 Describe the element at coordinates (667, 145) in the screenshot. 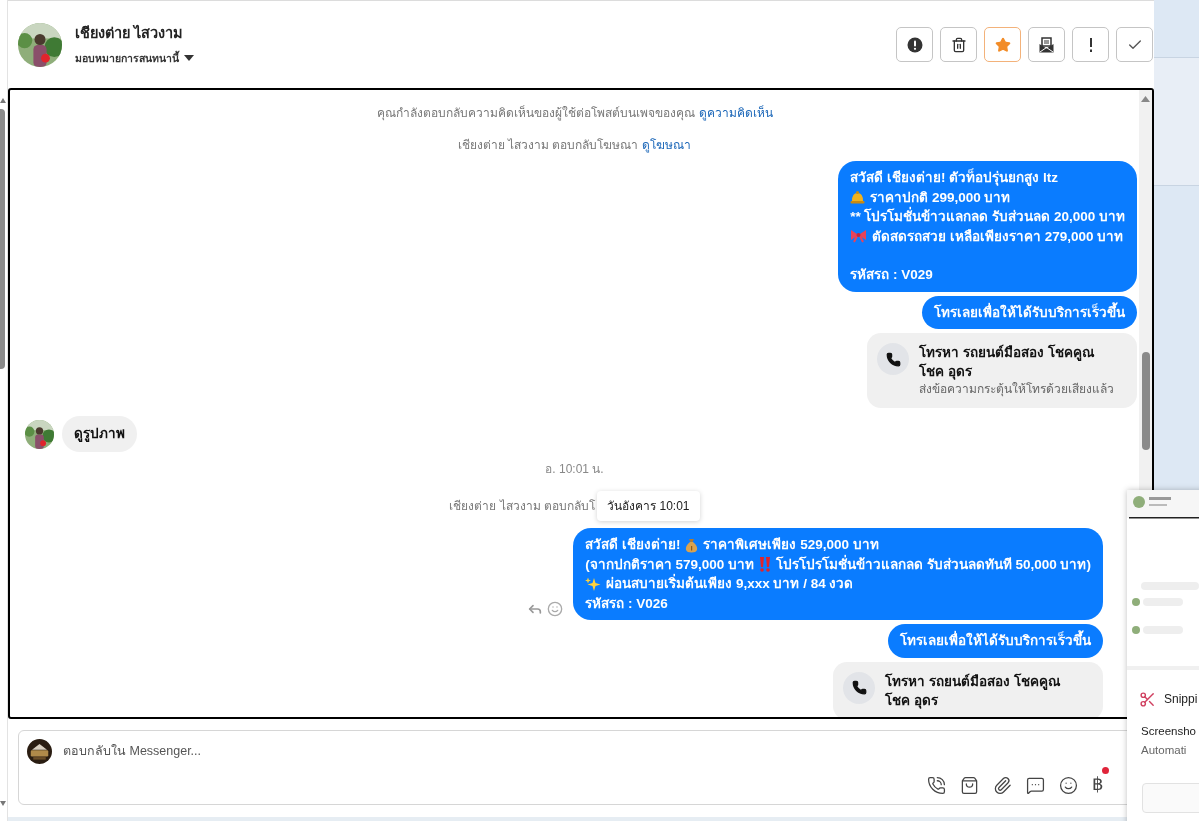

I see `notice-link: ดูโฆษณา` at that location.